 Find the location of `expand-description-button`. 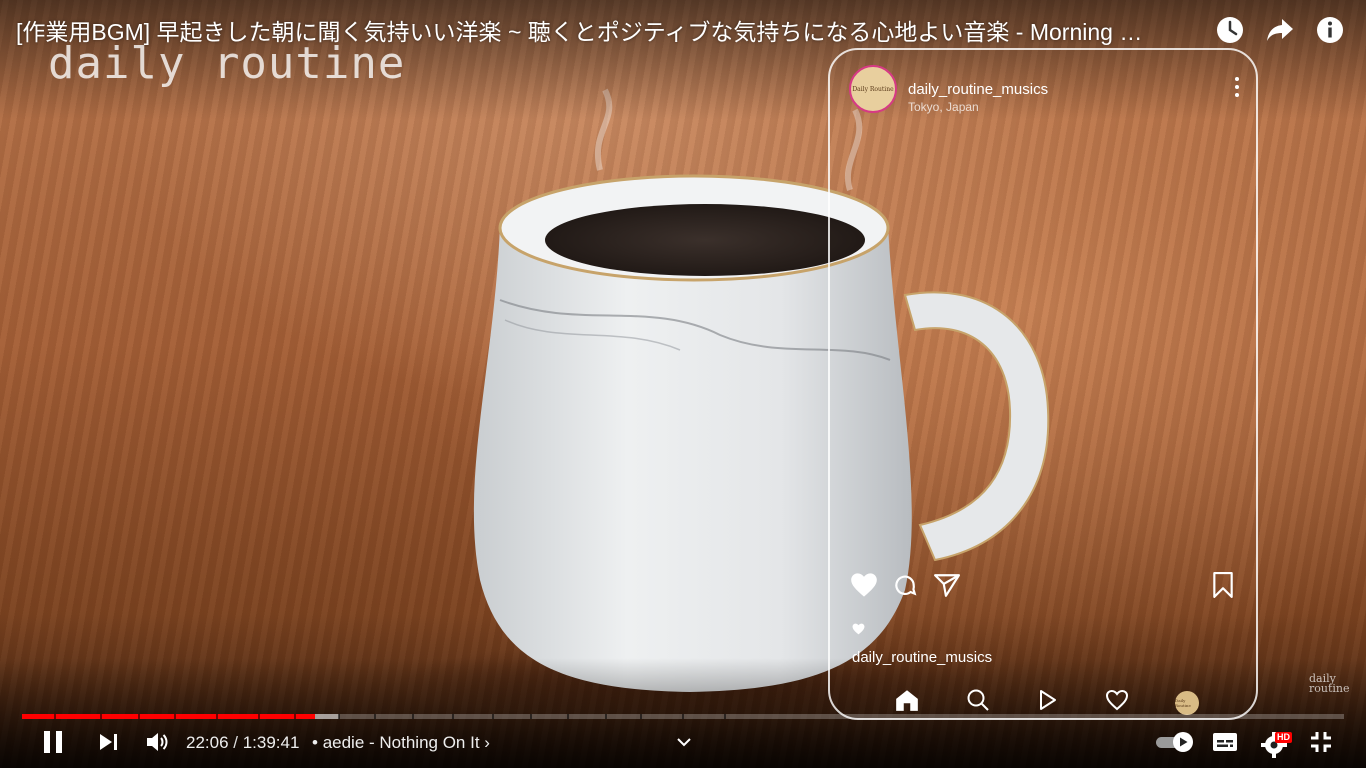

expand-description-button is located at coordinates (684, 744).